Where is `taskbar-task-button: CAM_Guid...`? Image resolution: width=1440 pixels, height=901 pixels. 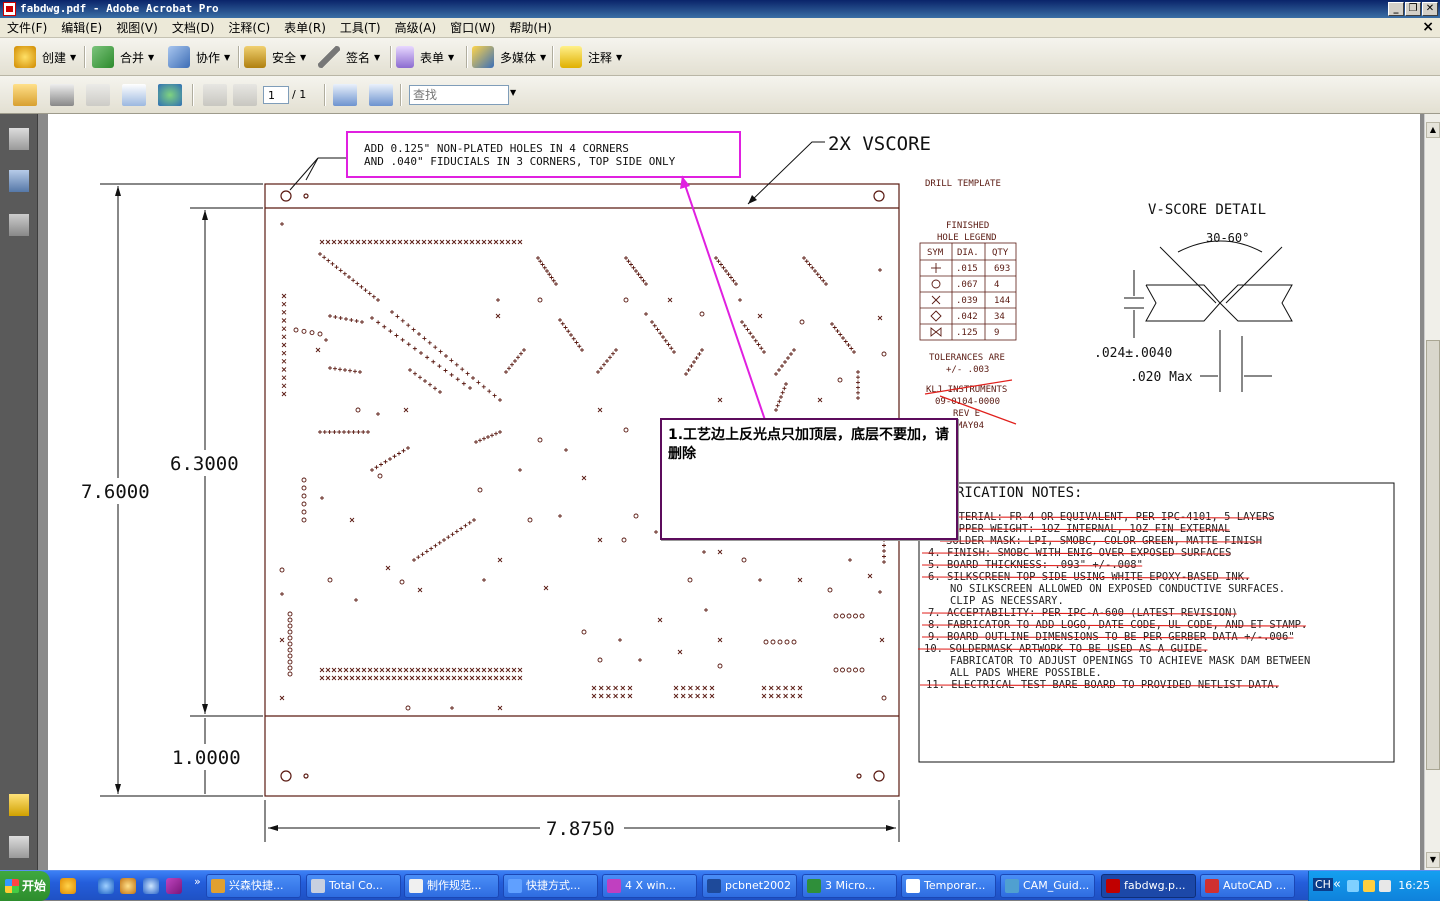
taskbar-task-button: CAM_Guid... is located at coordinates (1047, 886).